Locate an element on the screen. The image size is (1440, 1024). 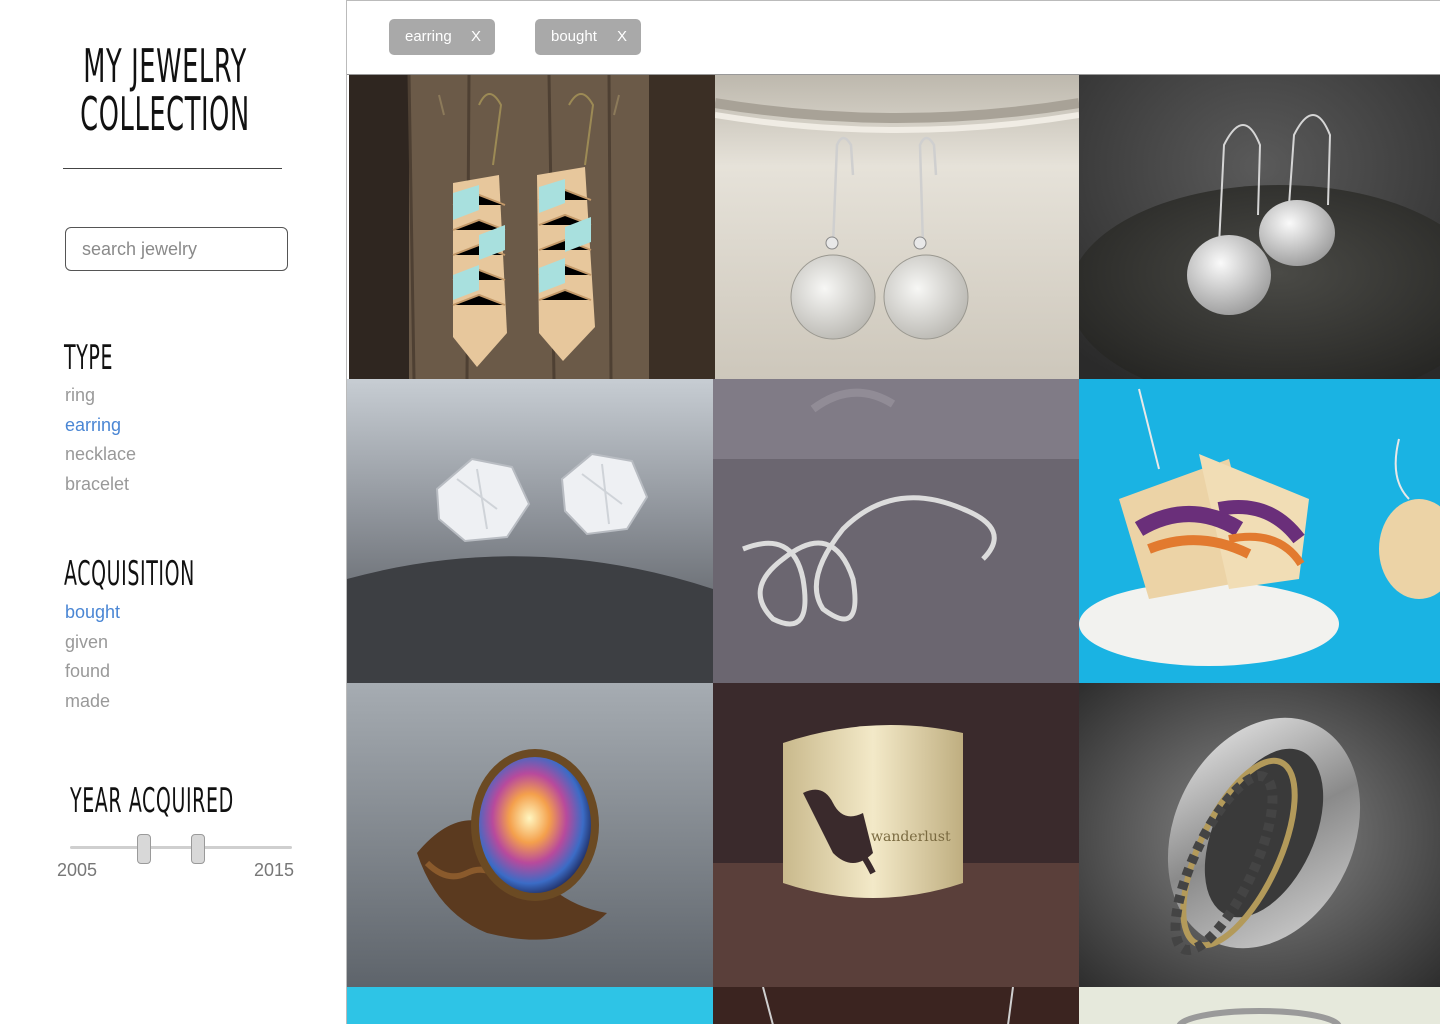
acquisition-filter-bought: bought is located at coordinates (92, 613).